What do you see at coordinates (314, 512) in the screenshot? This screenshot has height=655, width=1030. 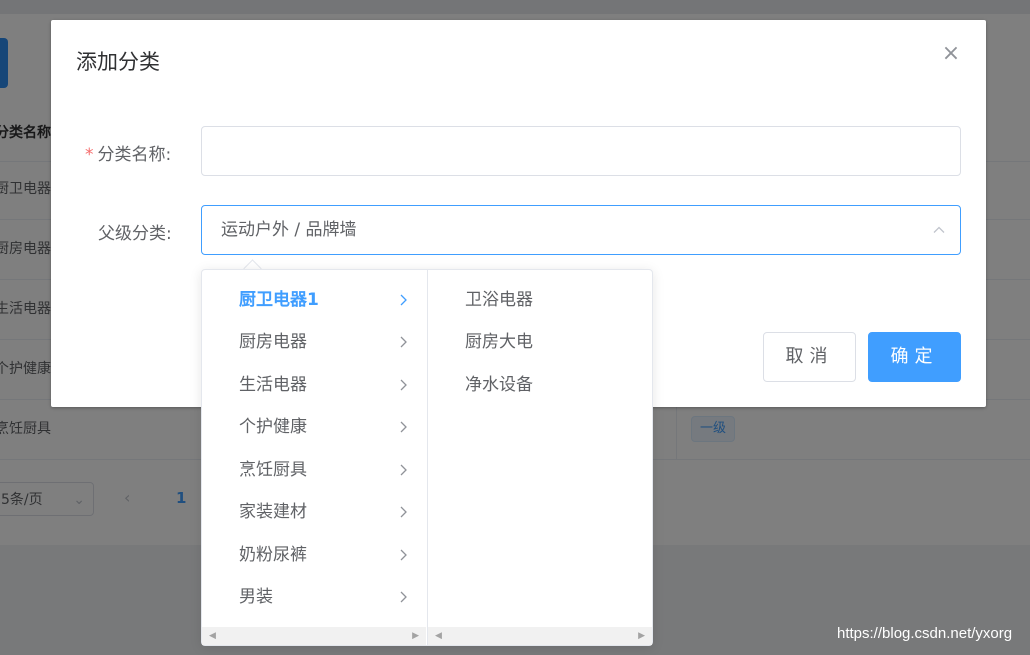 I see `cascader-option: 家装建材` at bounding box center [314, 512].